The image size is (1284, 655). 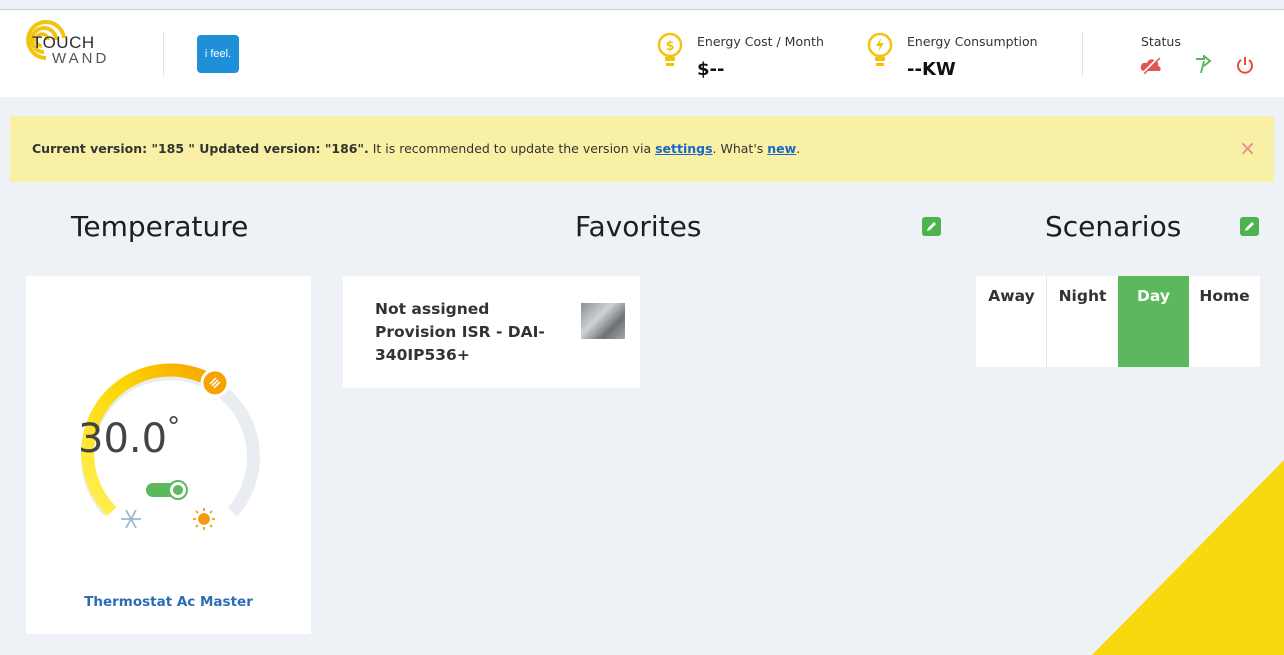 I want to click on power-icon, so click(x=1245, y=65).